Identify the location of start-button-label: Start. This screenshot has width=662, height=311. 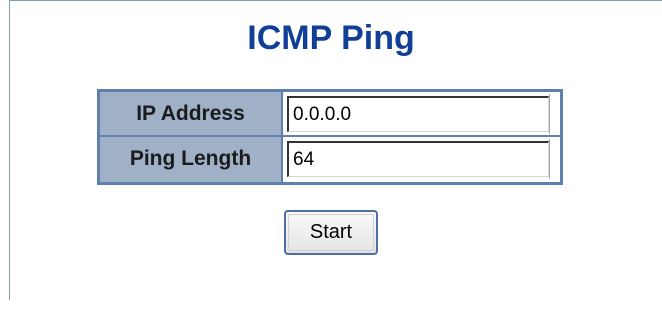
(331, 232).